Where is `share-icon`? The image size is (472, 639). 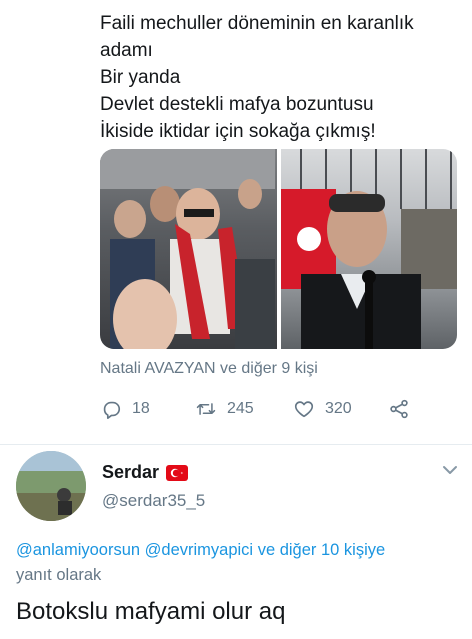
share-icon is located at coordinates (399, 409).